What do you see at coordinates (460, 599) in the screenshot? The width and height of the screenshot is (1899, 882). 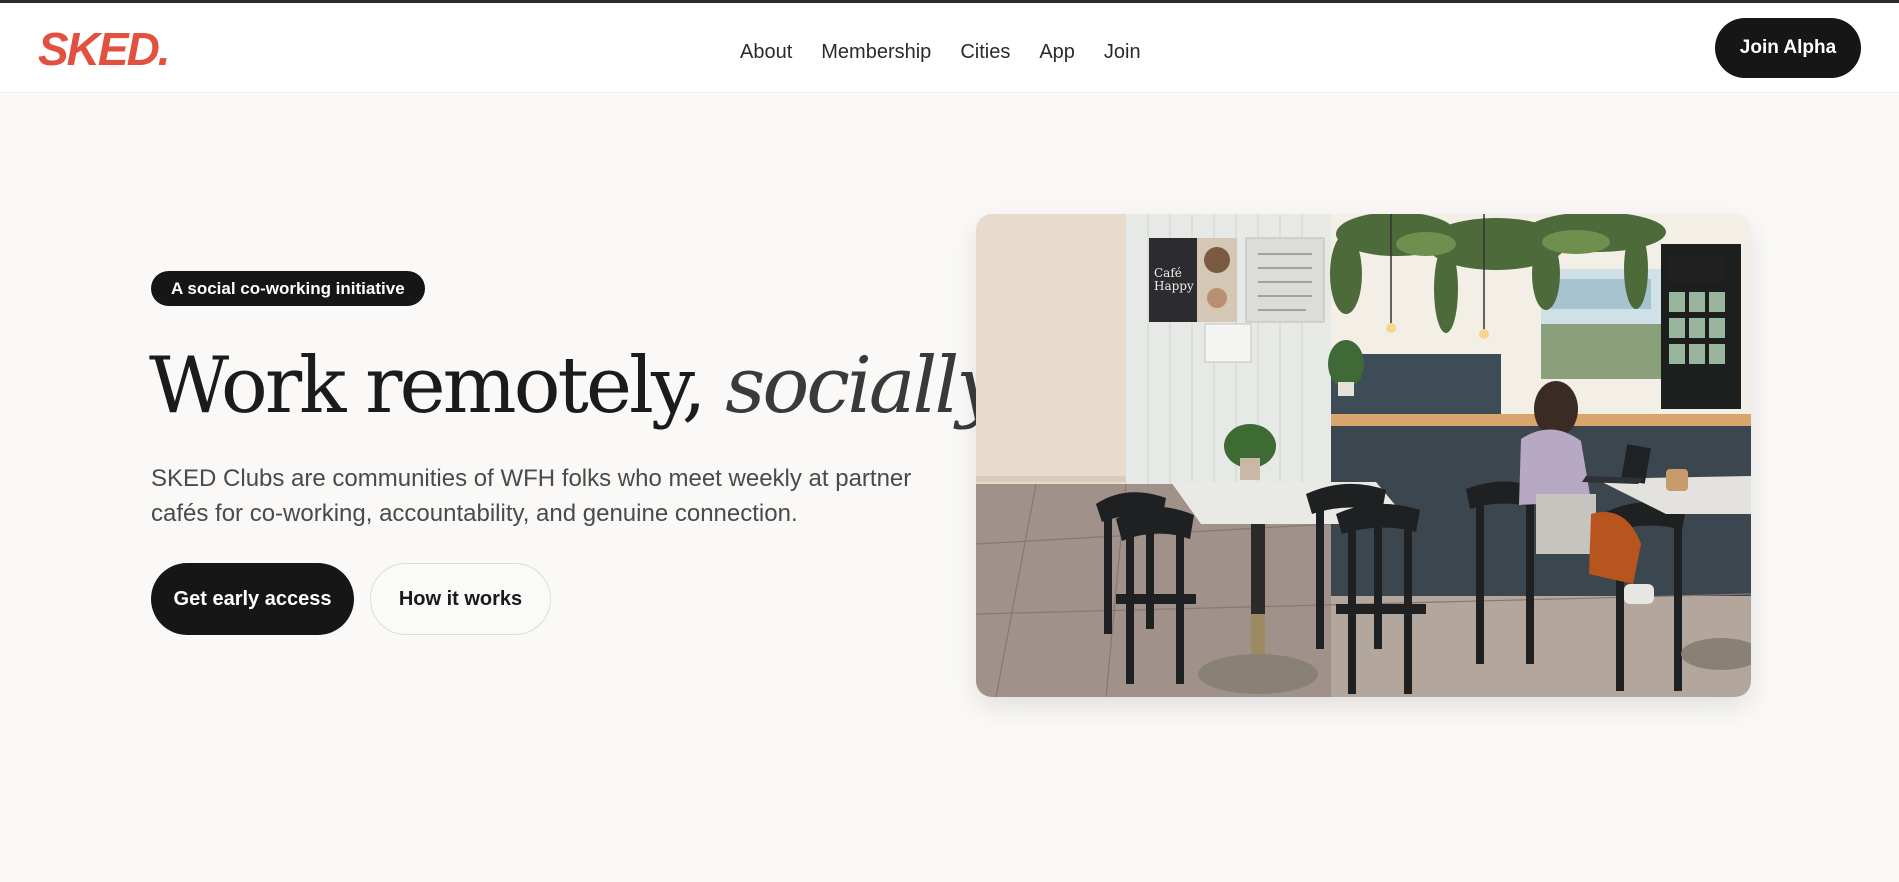 I see `how-it-works-button: How it works` at bounding box center [460, 599].